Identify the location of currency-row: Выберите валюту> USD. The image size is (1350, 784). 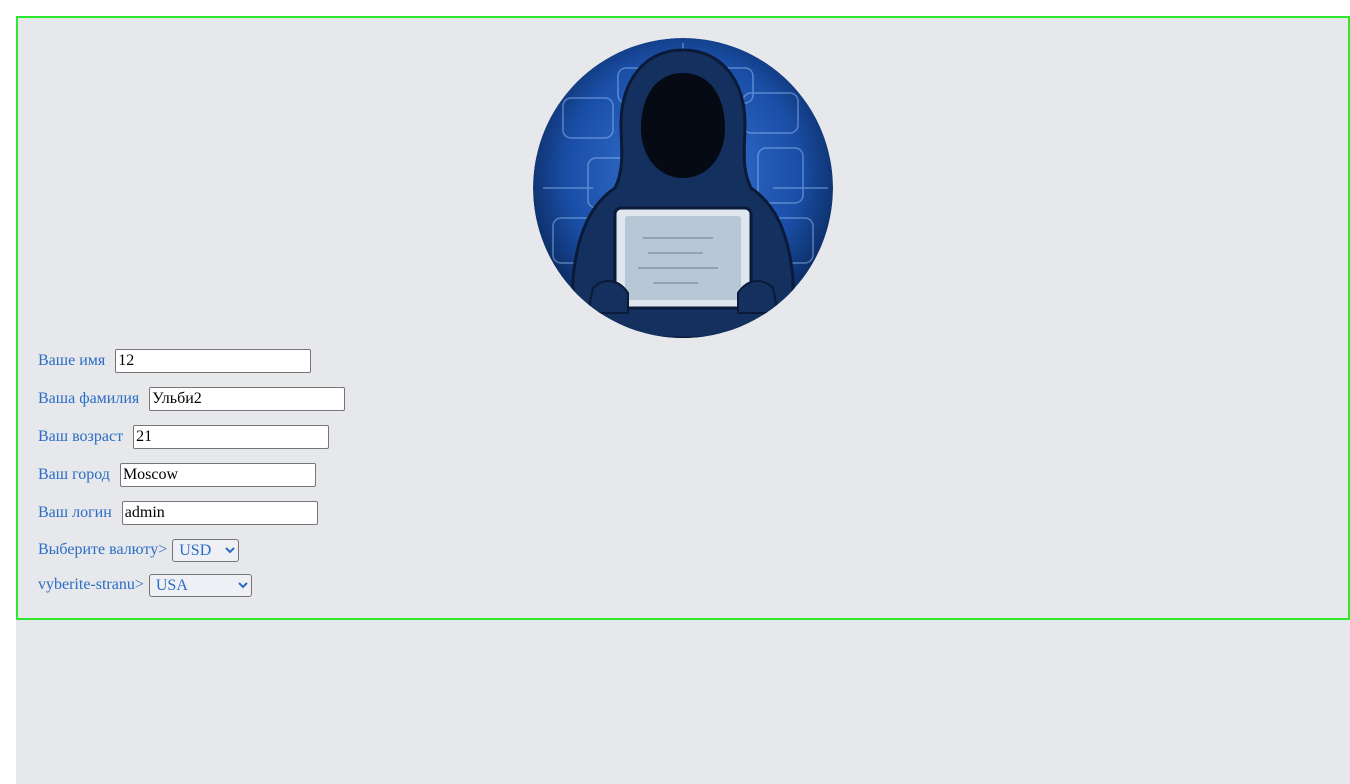
(139, 550).